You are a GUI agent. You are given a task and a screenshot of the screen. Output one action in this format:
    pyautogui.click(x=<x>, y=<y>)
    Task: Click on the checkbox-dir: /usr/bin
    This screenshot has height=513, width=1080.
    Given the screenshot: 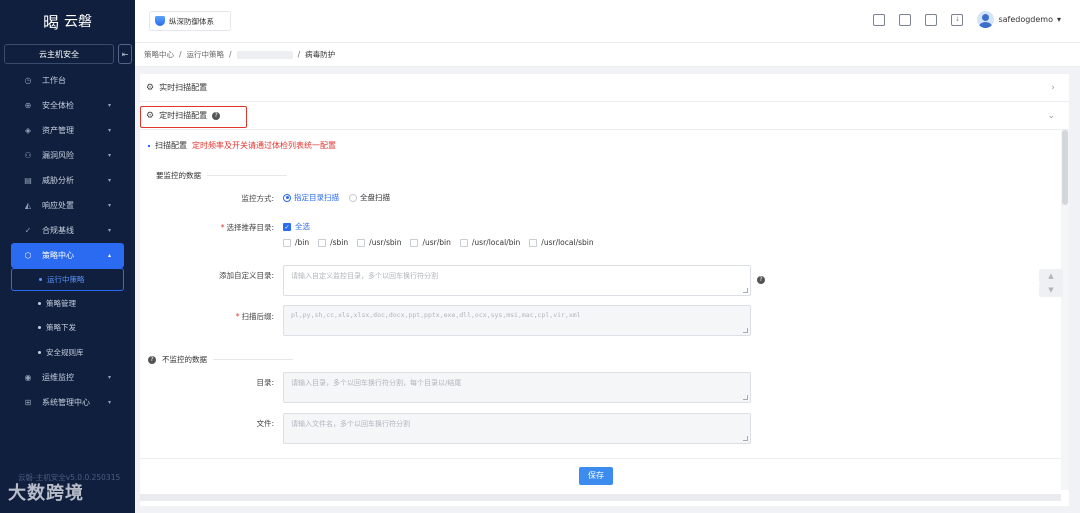 What is the action you would take?
    pyautogui.click(x=430, y=242)
    